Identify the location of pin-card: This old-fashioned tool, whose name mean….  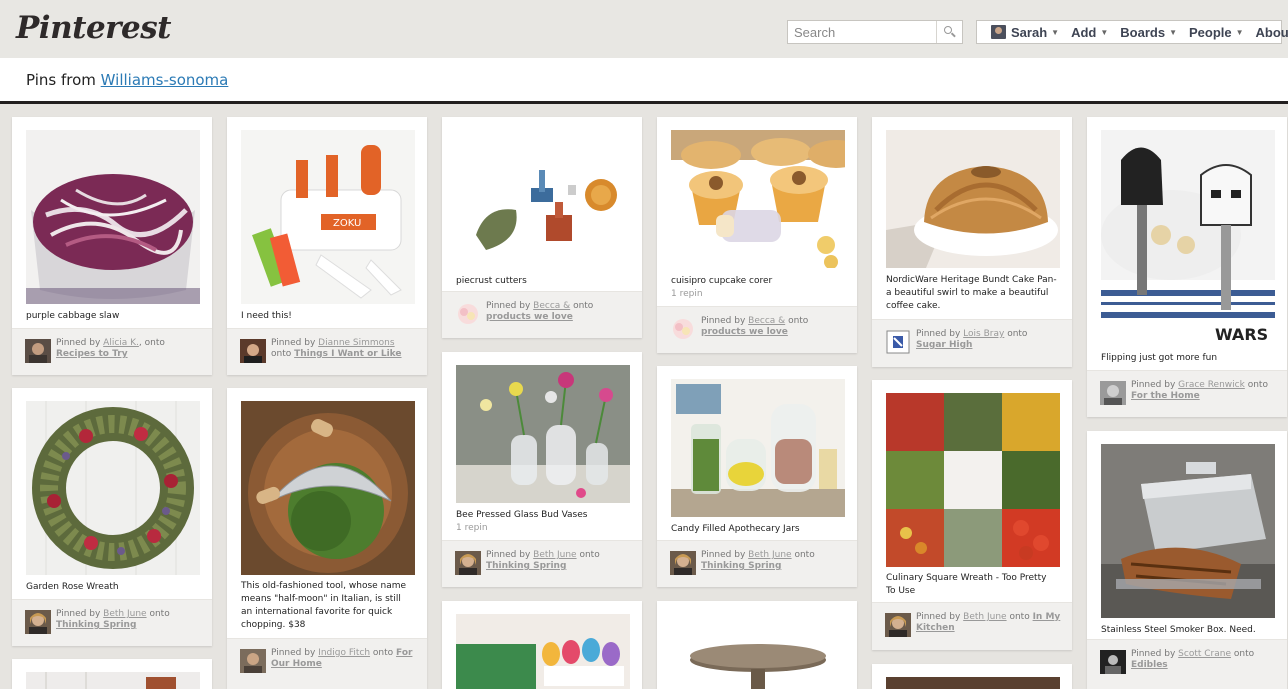
(327, 538).